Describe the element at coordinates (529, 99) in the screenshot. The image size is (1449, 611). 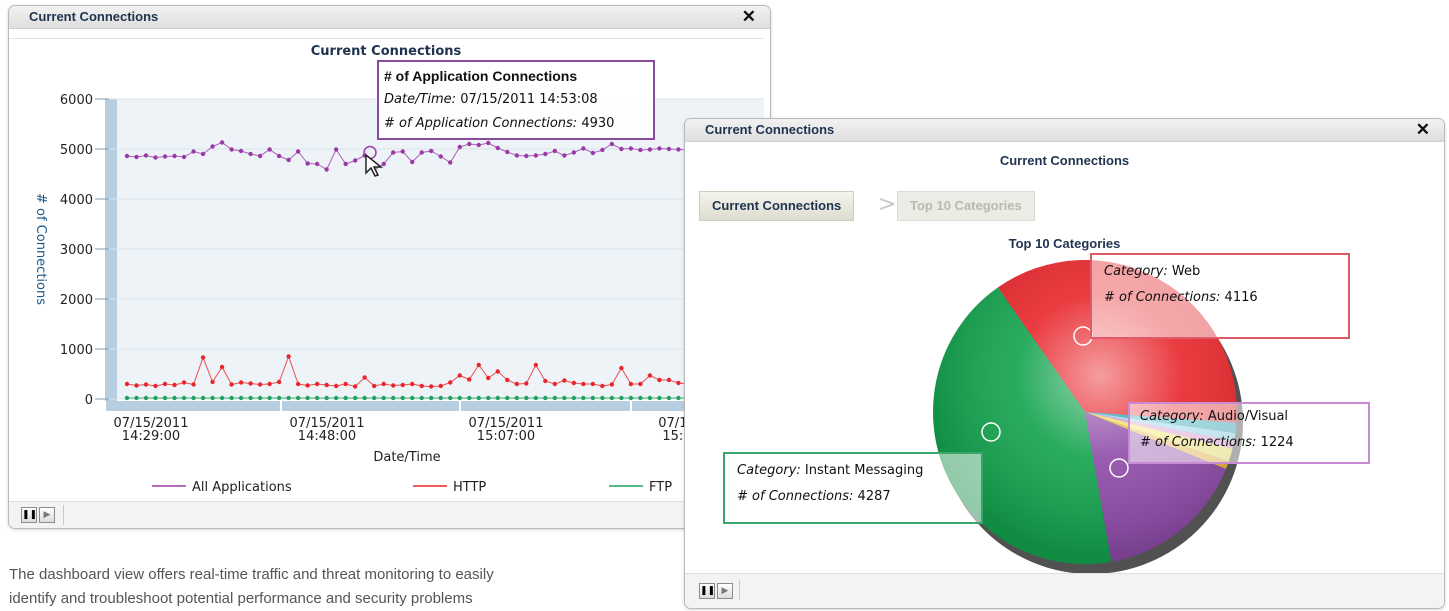
I see `tooltip-date-value: 07/15/2011 14:53:08` at that location.